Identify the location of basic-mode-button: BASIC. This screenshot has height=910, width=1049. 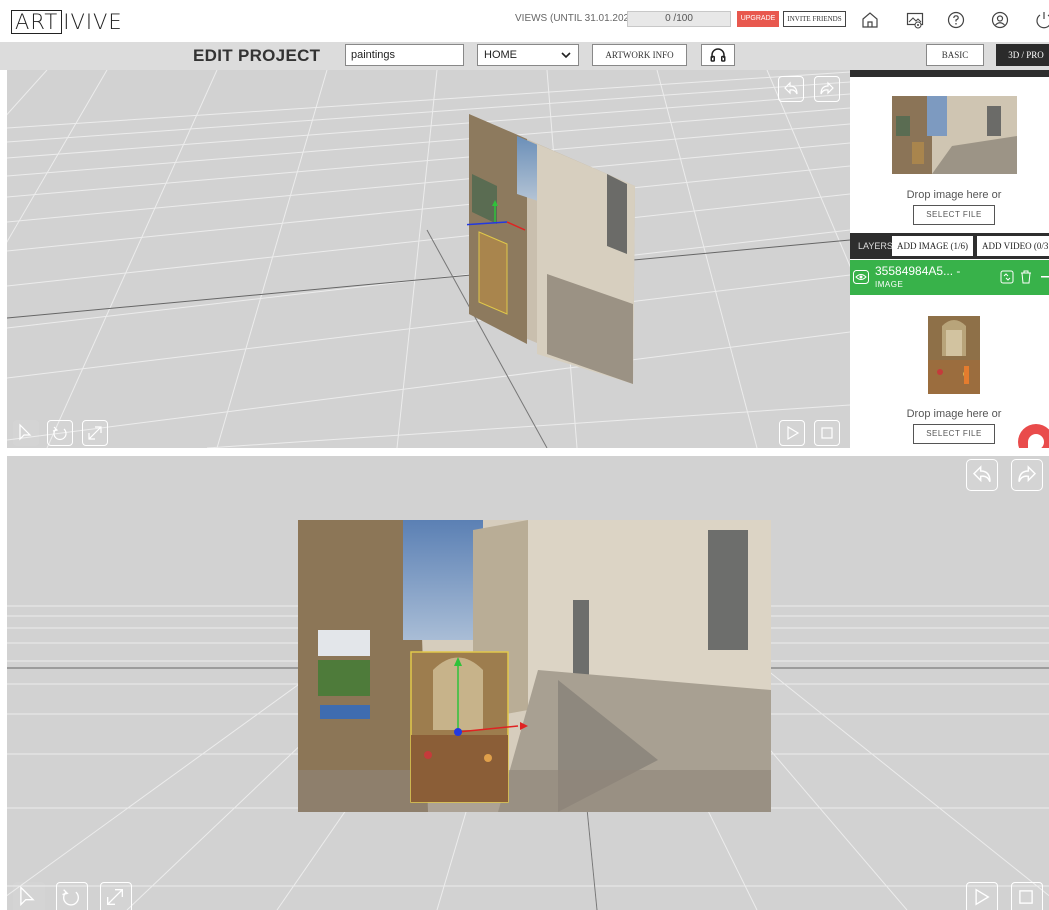
(955, 55).